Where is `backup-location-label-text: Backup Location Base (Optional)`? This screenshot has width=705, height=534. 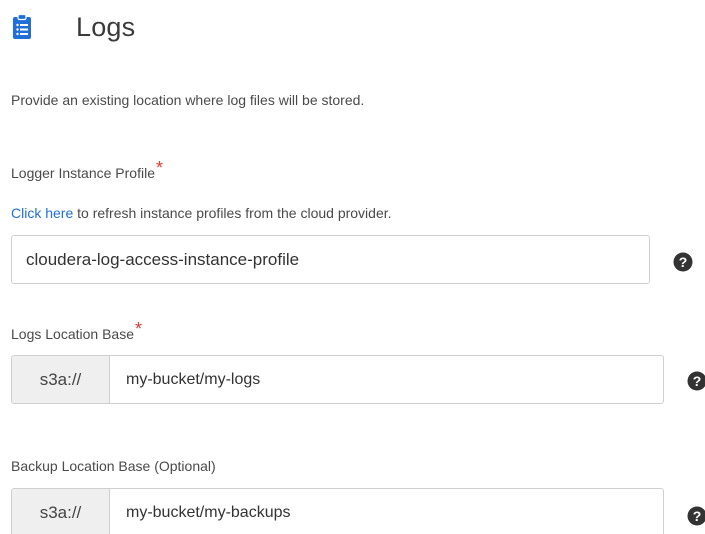 backup-location-label-text: Backup Location Base (Optional) is located at coordinates (113, 466).